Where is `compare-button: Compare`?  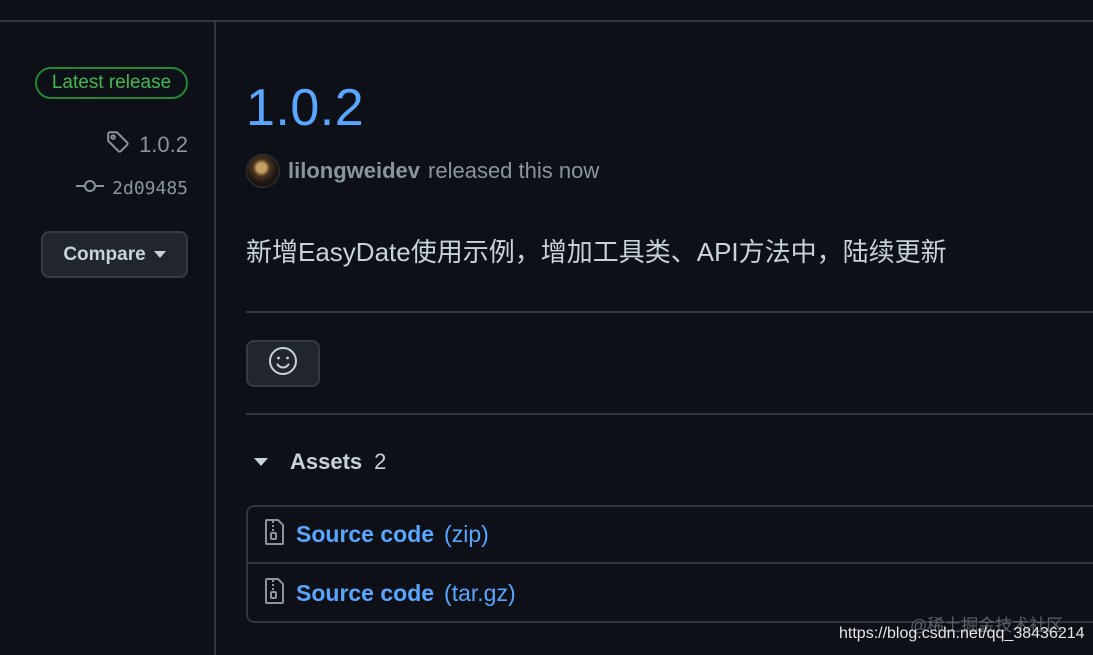 compare-button: Compare is located at coordinates (114, 254).